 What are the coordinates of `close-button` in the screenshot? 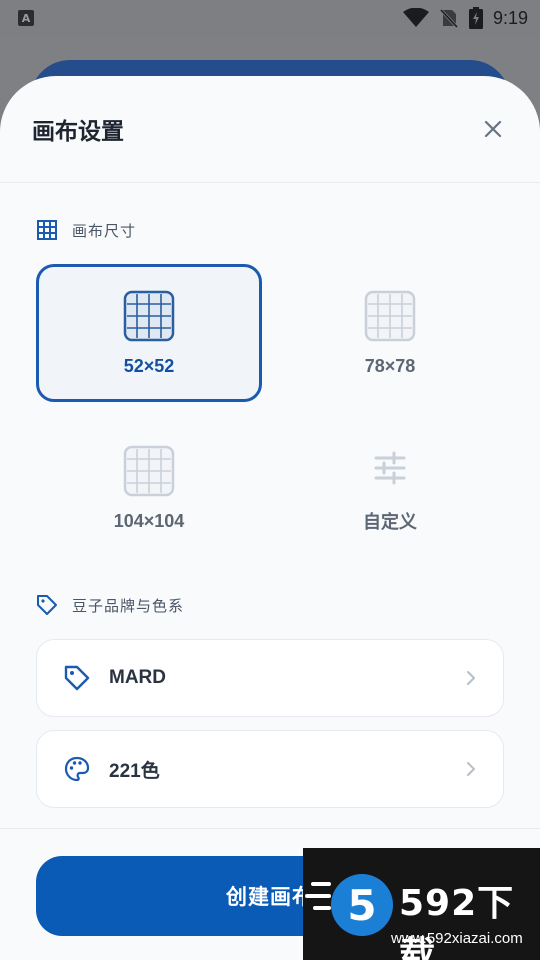 It's located at (493, 129).